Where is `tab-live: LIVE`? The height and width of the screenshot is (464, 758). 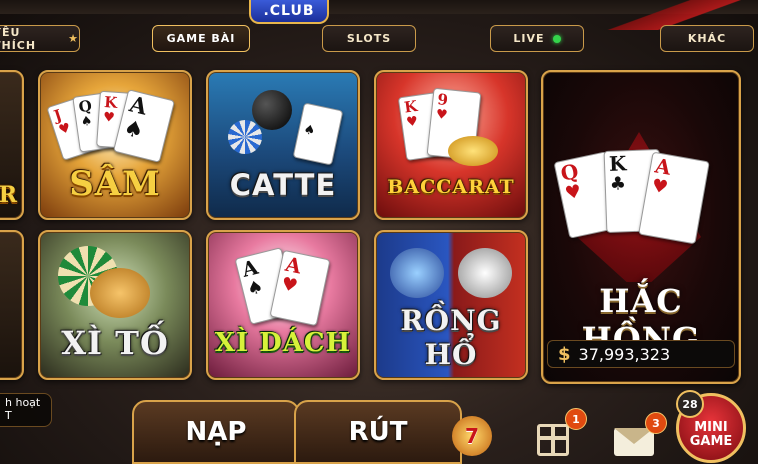 tab-live: LIVE is located at coordinates (537, 38).